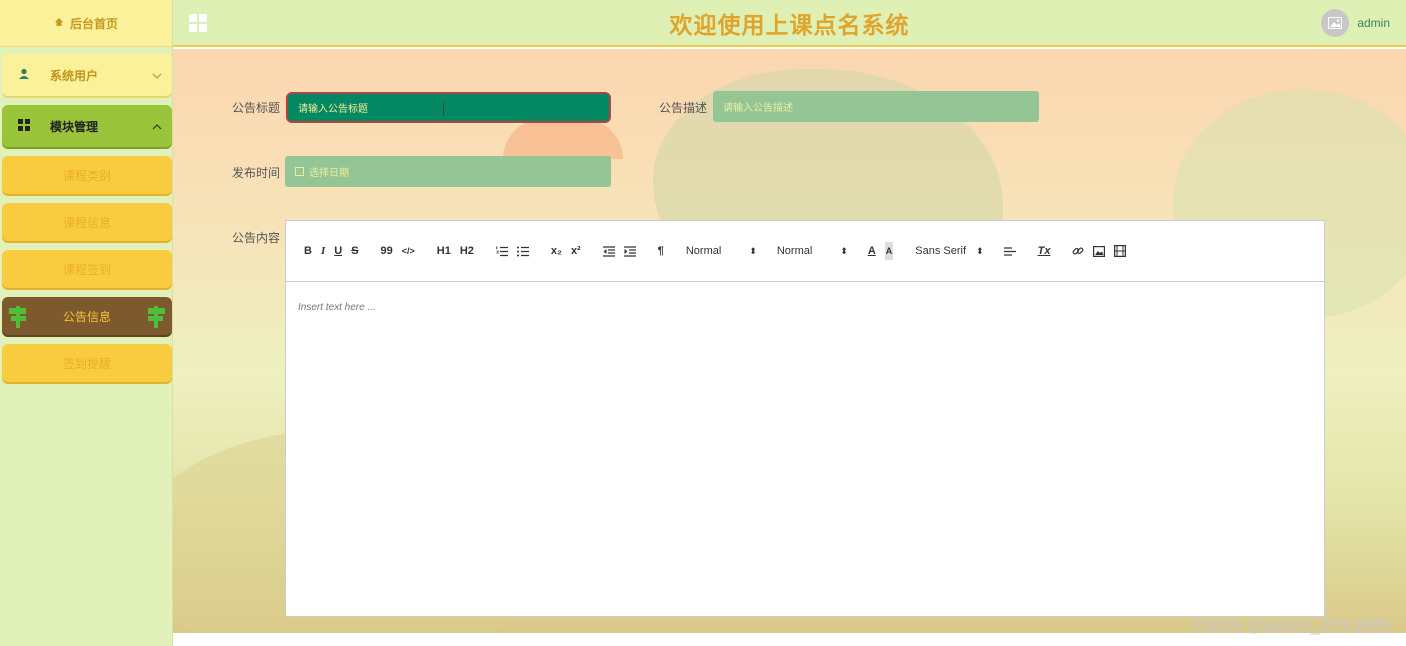 This screenshot has width=1406, height=646. What do you see at coordinates (1120, 251) in the screenshot?
I see `video-icon` at bounding box center [1120, 251].